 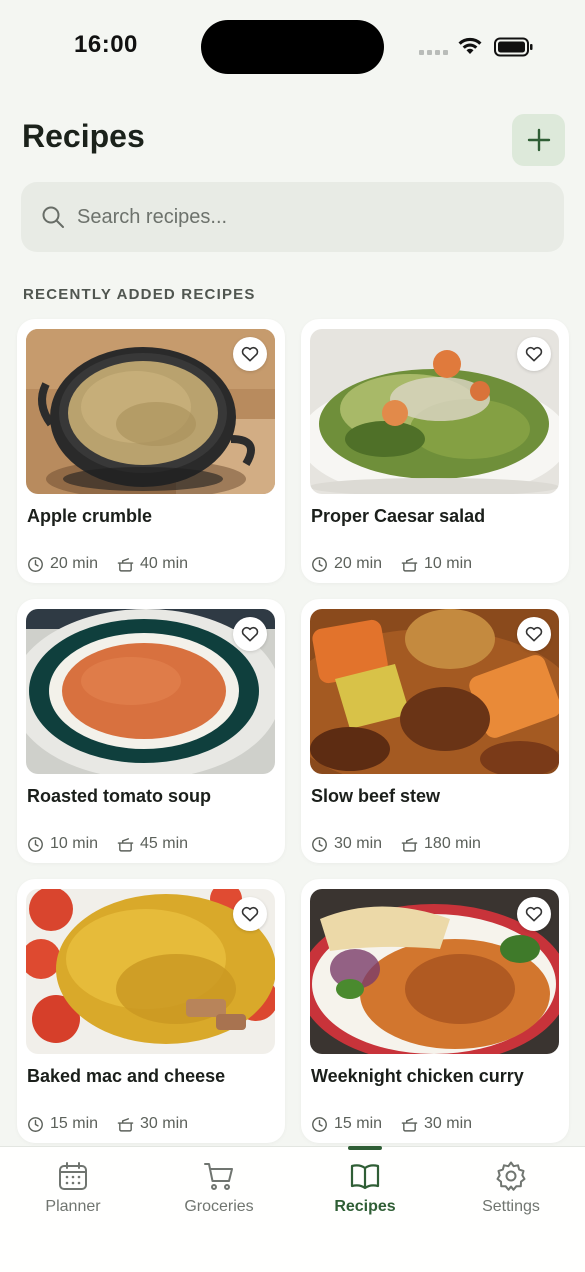 I want to click on battery-icon, so click(x=513, y=47).